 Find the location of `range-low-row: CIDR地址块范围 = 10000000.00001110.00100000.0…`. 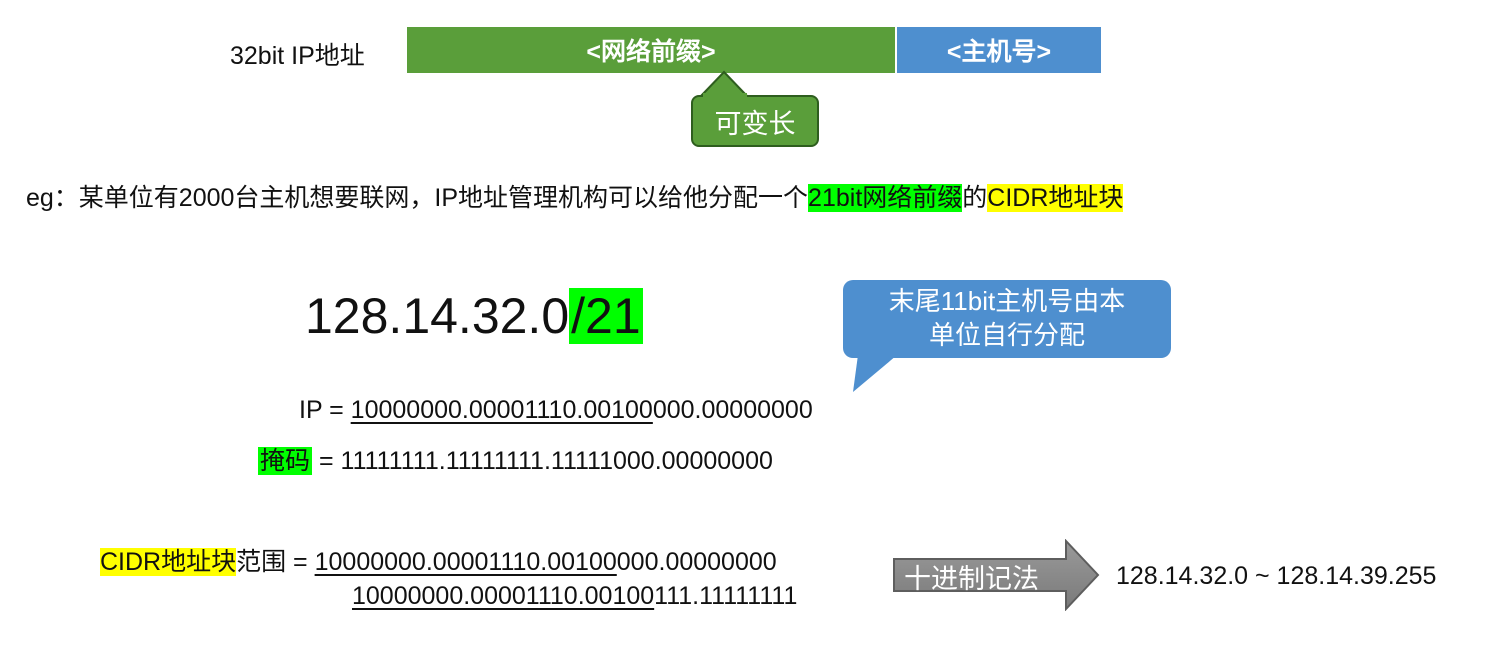

range-low-row: CIDR地址块范围 = 10000000.00001110.00100000.0… is located at coordinates (438, 560).